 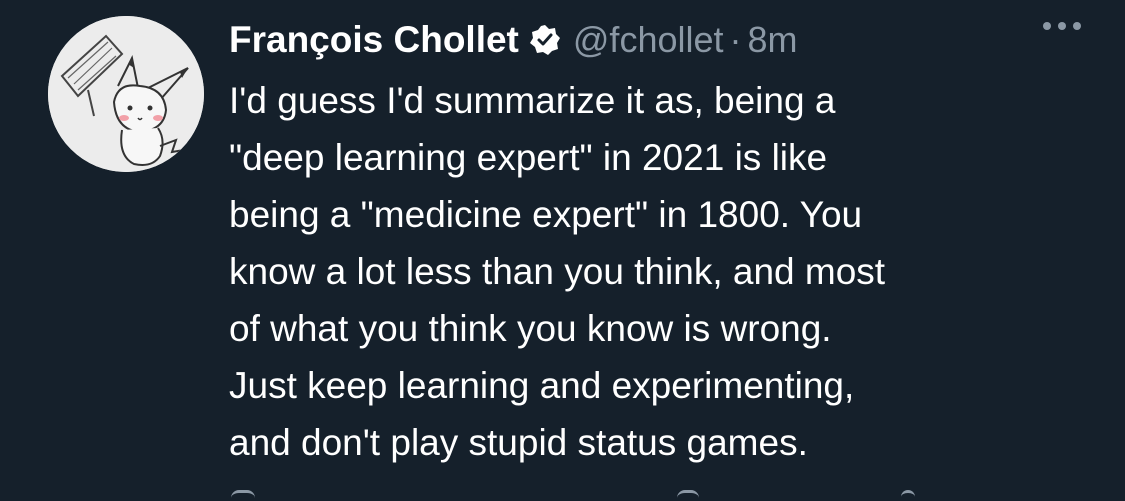 I want to click on avatar, so click(x=126, y=94).